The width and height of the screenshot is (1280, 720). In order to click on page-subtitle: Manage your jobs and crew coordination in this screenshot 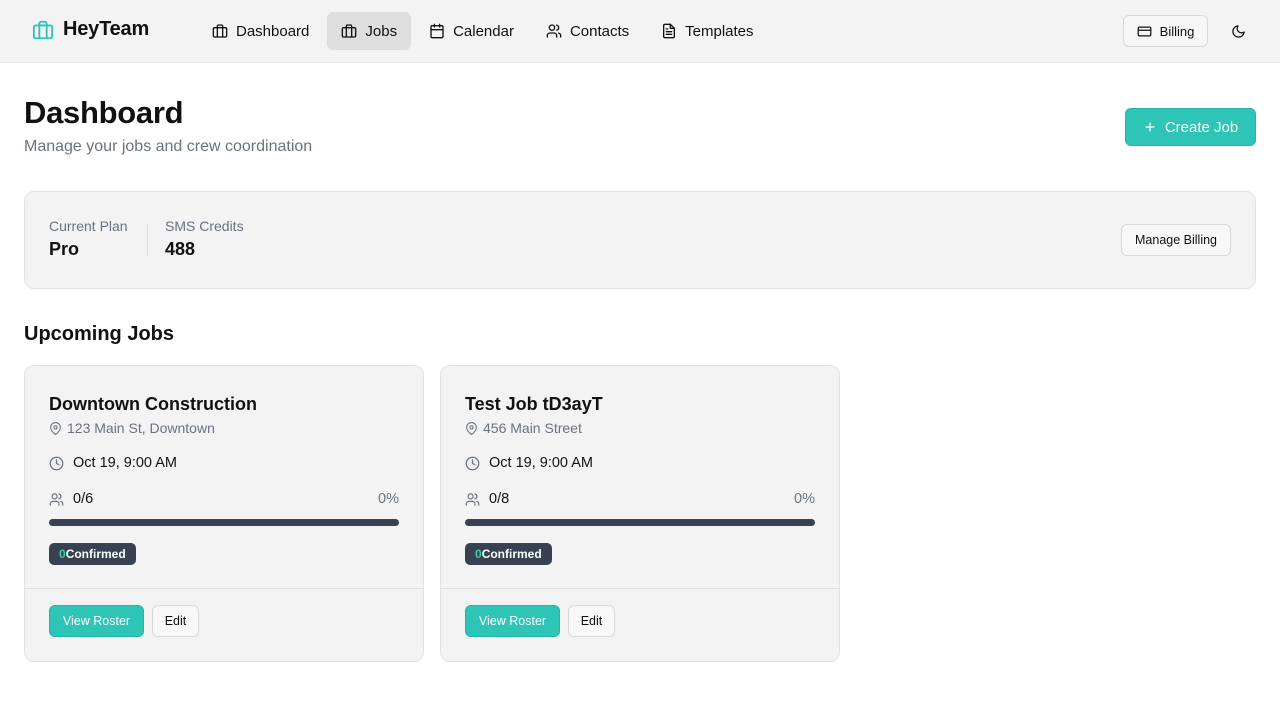, I will do `click(168, 146)`.